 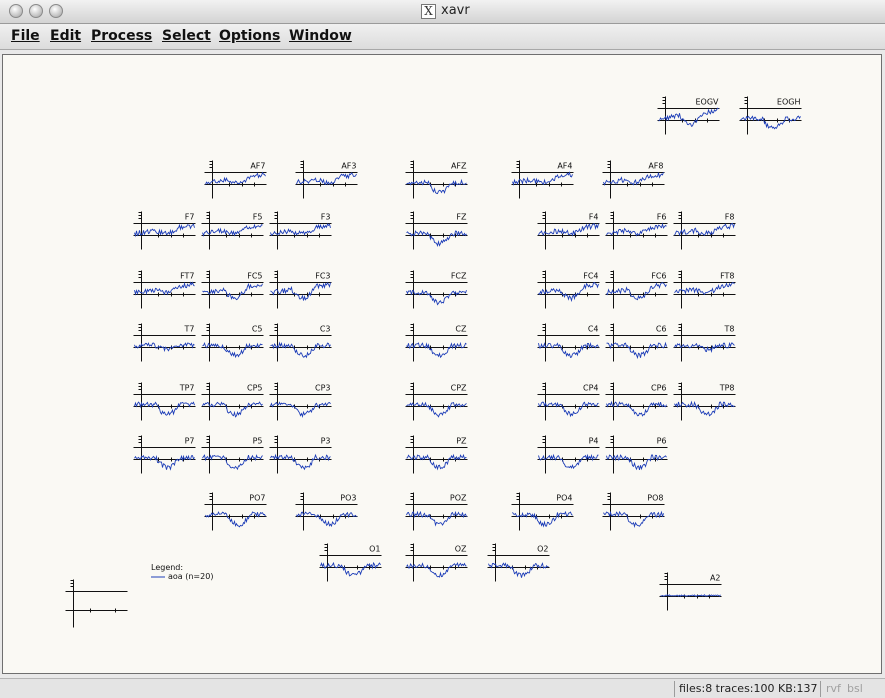 What do you see at coordinates (770, 122) in the screenshot?
I see `channel-eogh-waveform` at bounding box center [770, 122].